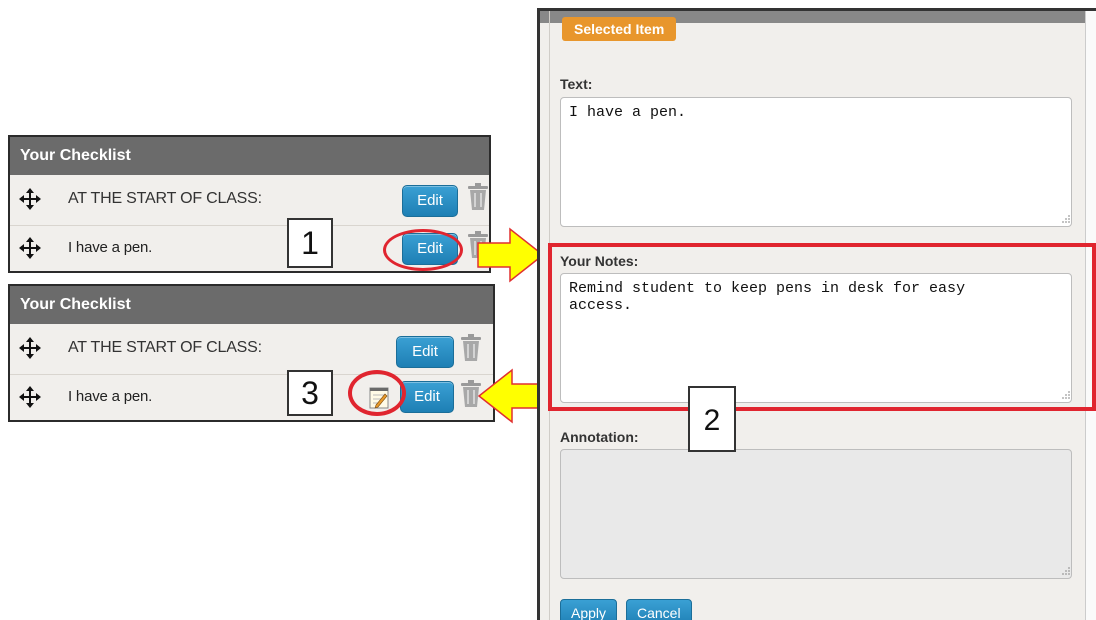 The width and height of the screenshot is (1096, 620). Describe the element at coordinates (619, 29) in the screenshot. I see `selected-item-tag: Selected Item` at that location.